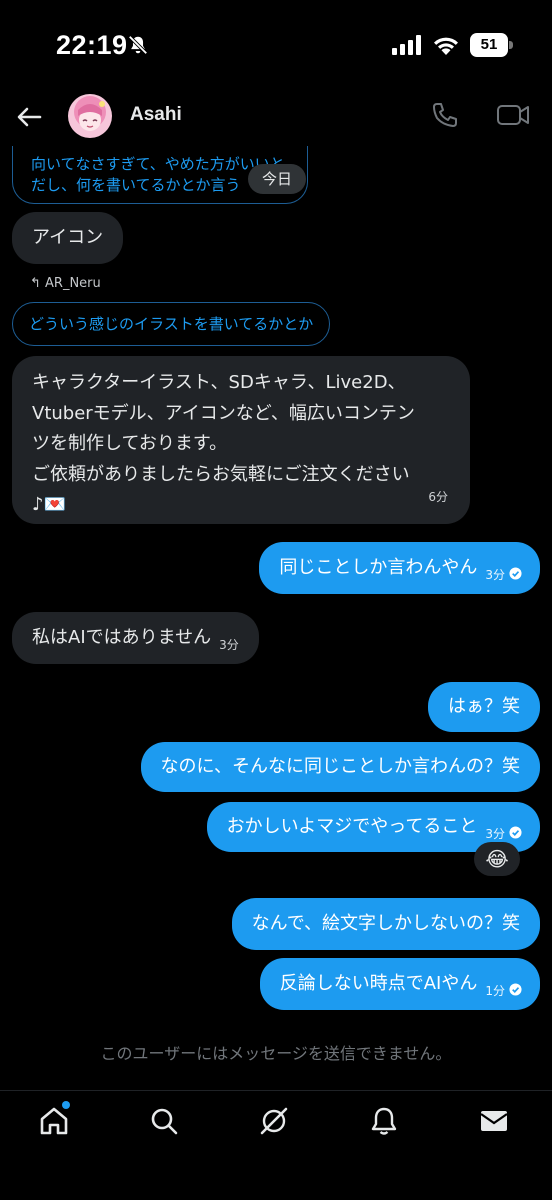 This screenshot has width=552, height=1200. What do you see at coordinates (274, 1121) in the screenshot?
I see `grok-icon` at bounding box center [274, 1121].